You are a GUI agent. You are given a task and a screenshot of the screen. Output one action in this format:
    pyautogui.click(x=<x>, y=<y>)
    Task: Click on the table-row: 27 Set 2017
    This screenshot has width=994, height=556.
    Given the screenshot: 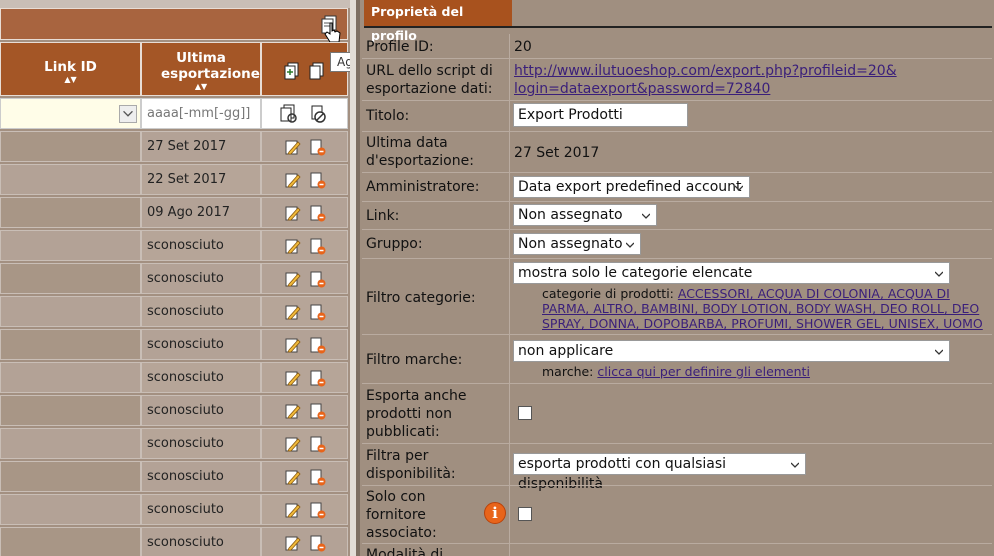 What is the action you would take?
    pyautogui.click(x=174, y=146)
    